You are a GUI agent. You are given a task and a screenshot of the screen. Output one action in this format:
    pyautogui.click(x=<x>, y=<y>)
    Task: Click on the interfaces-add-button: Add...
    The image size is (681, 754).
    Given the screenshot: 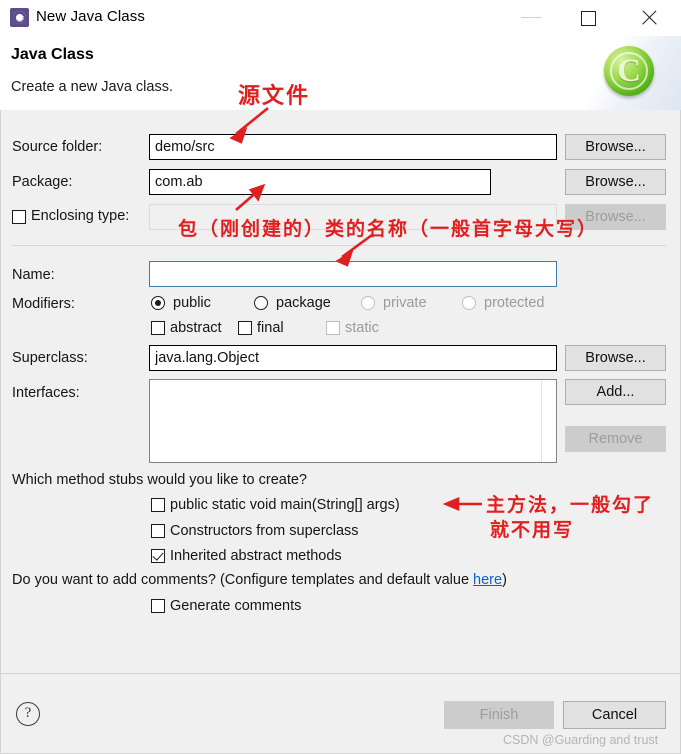 What is the action you would take?
    pyautogui.click(x=615, y=392)
    